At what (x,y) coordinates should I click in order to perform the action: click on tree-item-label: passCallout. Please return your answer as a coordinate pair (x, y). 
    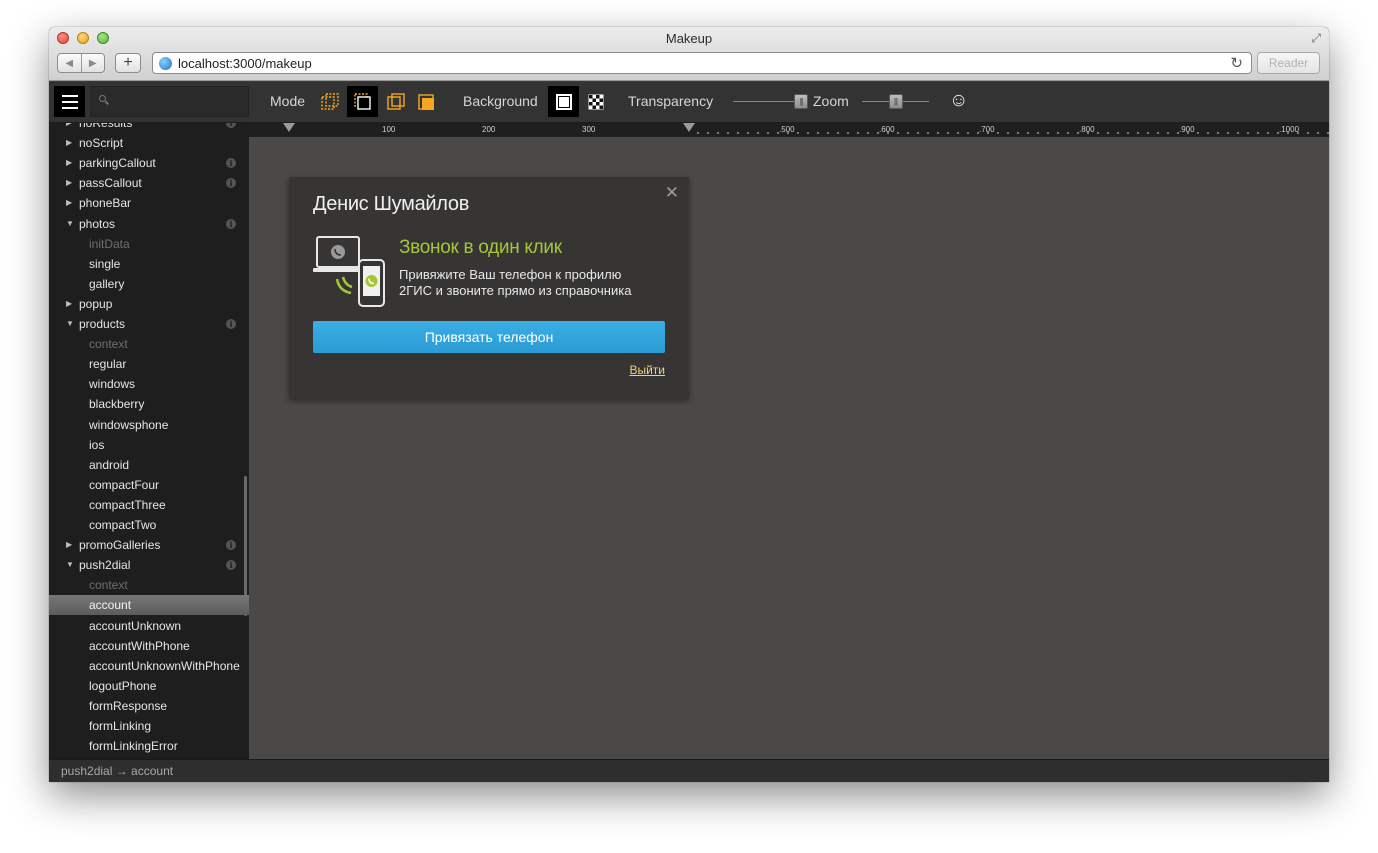
    Looking at the image, I should click on (110, 183).